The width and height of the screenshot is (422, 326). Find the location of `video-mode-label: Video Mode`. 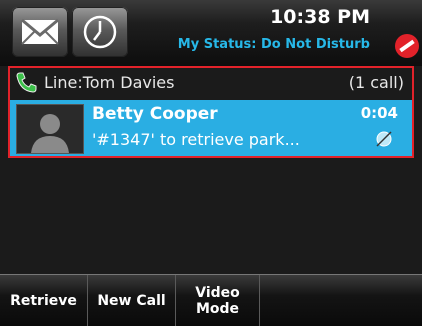

video-mode-label: Video Mode is located at coordinates (217, 300).